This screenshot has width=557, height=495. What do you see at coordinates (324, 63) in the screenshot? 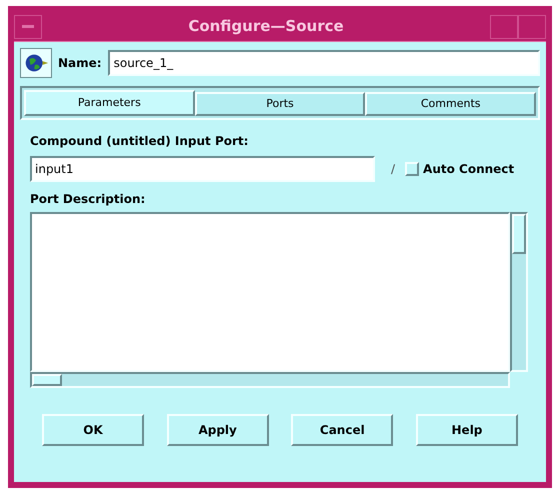
I see `name-field: source_1_` at bounding box center [324, 63].